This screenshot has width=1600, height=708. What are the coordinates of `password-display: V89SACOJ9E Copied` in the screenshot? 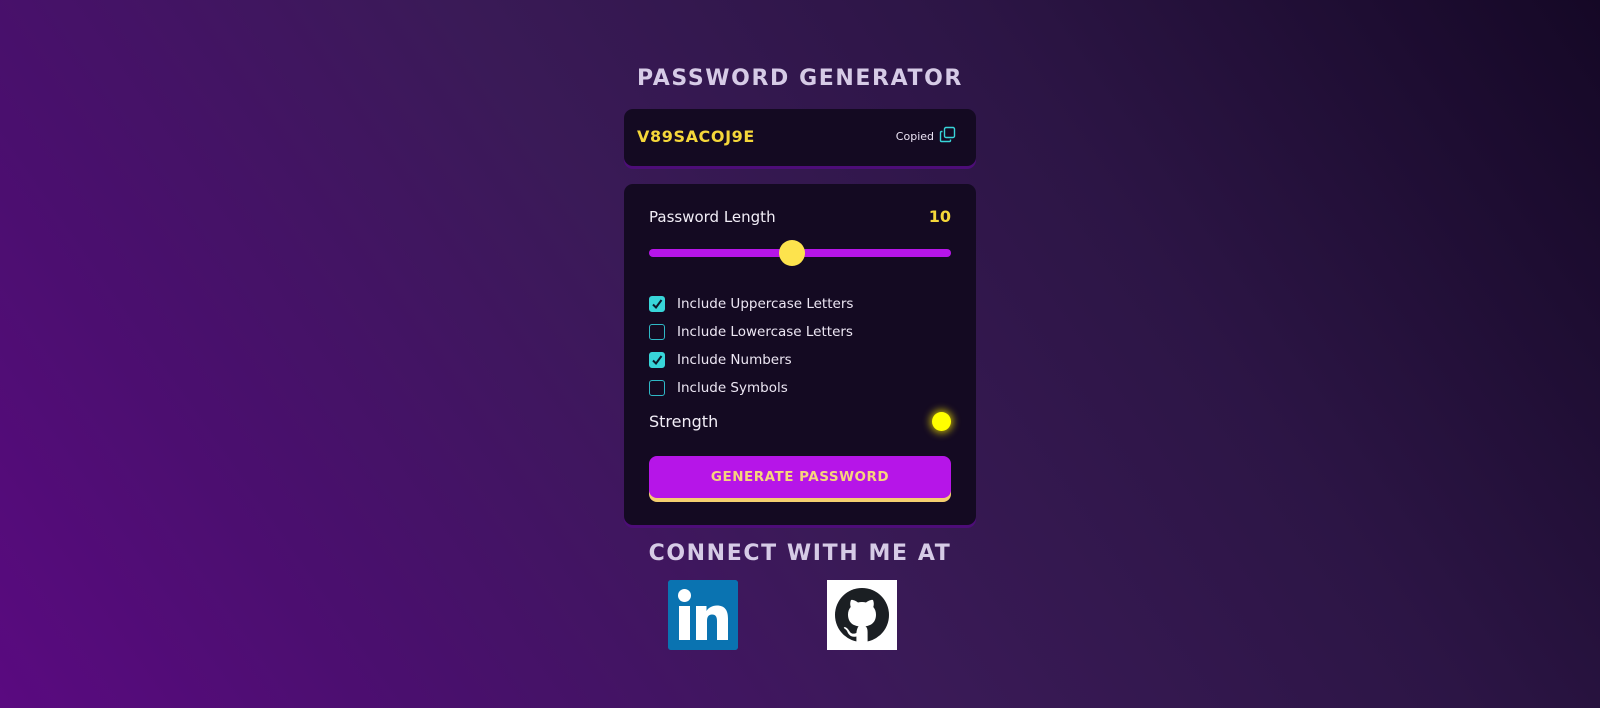 It's located at (800, 137).